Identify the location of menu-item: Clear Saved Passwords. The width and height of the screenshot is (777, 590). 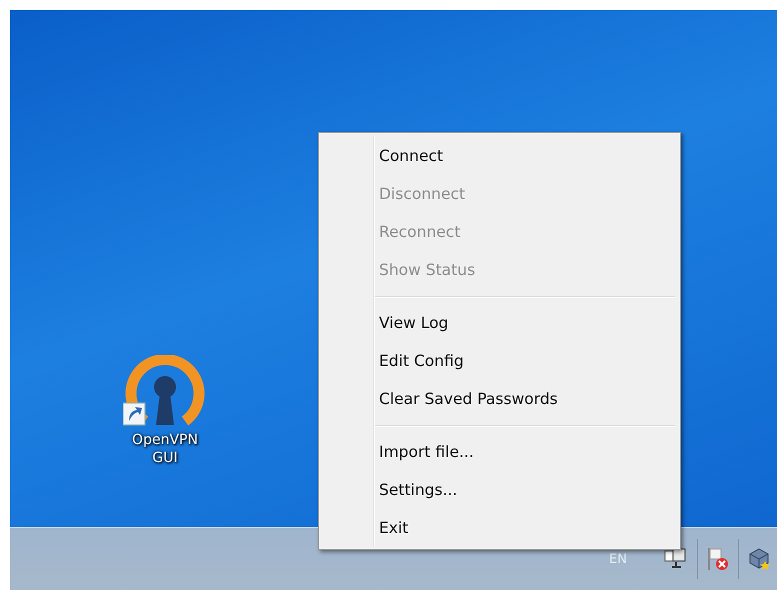
(499, 399).